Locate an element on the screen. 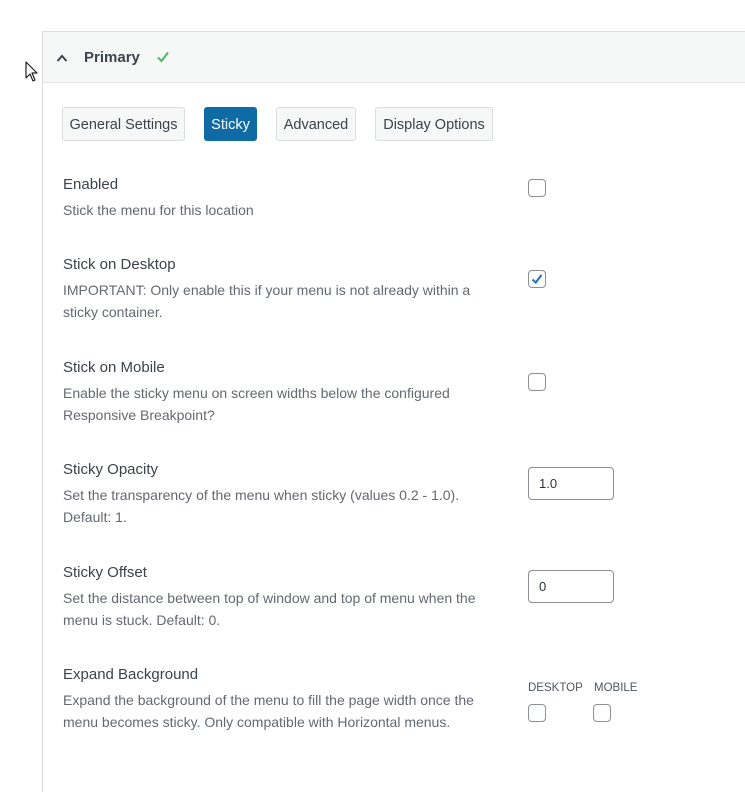  setting-title: Sticky Opacity is located at coordinates (111, 469).